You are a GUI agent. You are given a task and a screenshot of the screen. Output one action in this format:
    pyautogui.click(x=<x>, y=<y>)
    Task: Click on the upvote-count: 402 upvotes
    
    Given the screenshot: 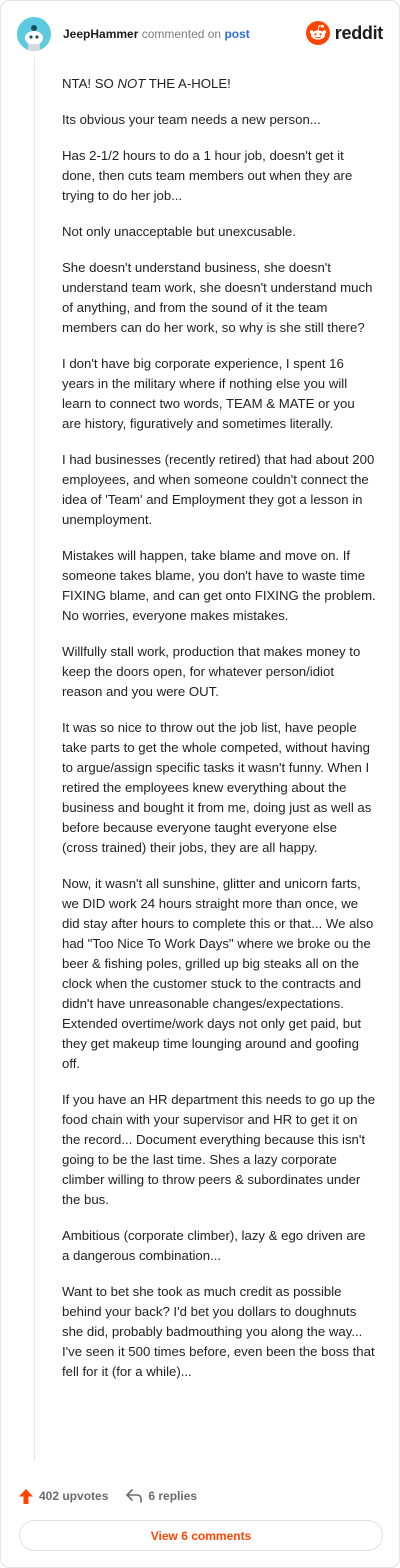 What is the action you would take?
    pyautogui.click(x=74, y=1496)
    